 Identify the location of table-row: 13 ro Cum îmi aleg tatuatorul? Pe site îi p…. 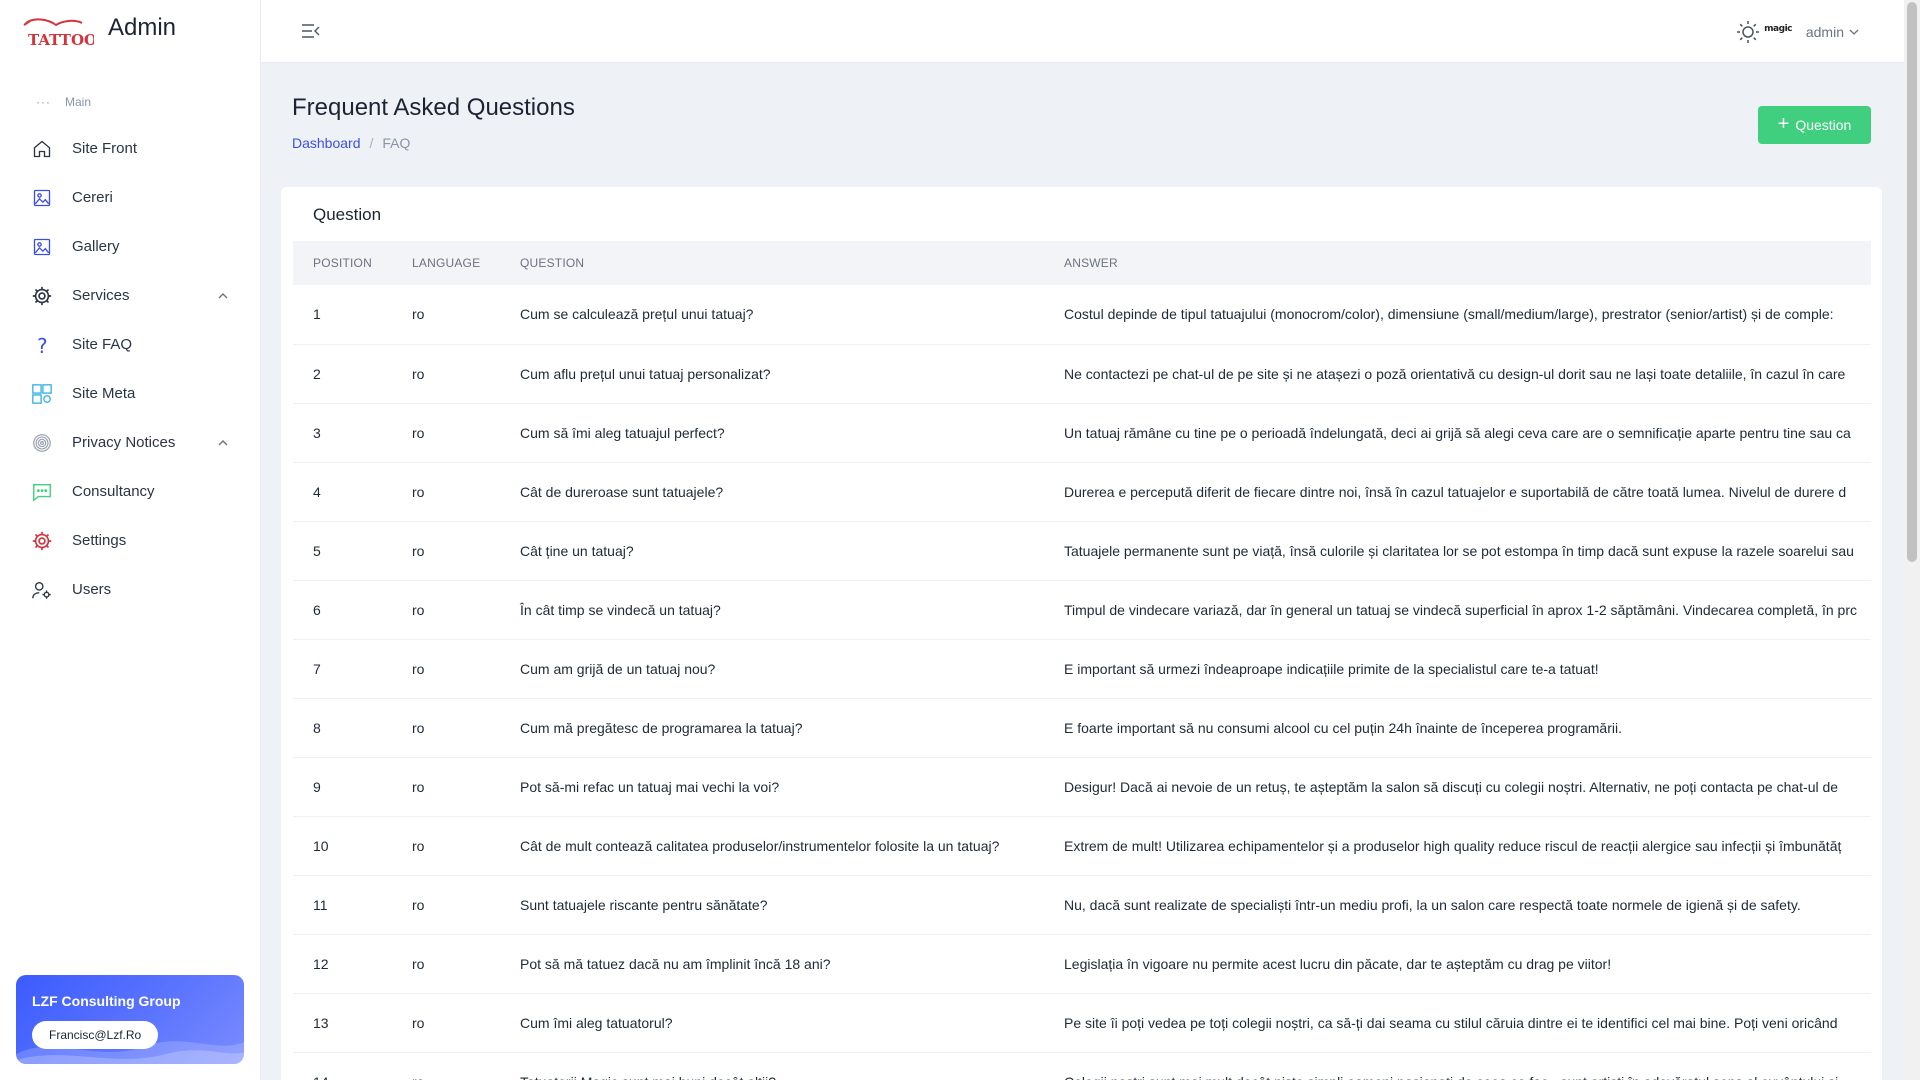
(1082, 1023).